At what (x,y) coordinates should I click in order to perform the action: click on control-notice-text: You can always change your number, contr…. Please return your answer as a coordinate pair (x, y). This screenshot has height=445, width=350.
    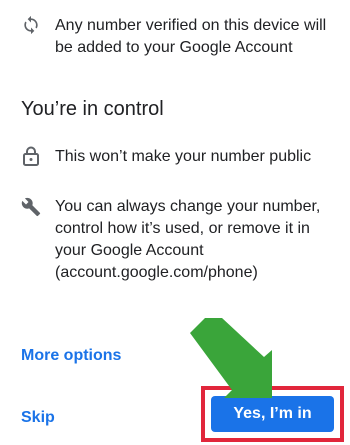
    Looking at the image, I should click on (188, 239).